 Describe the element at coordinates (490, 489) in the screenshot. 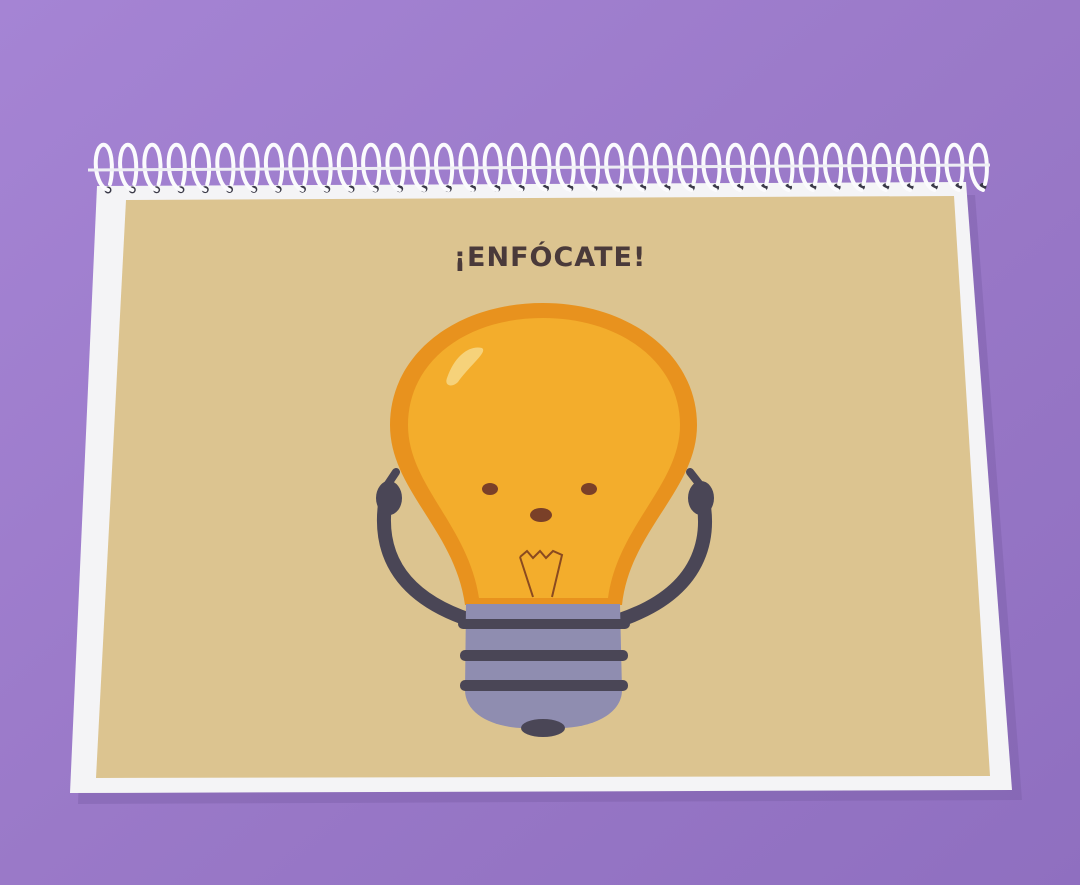

I see `left-eye` at that location.